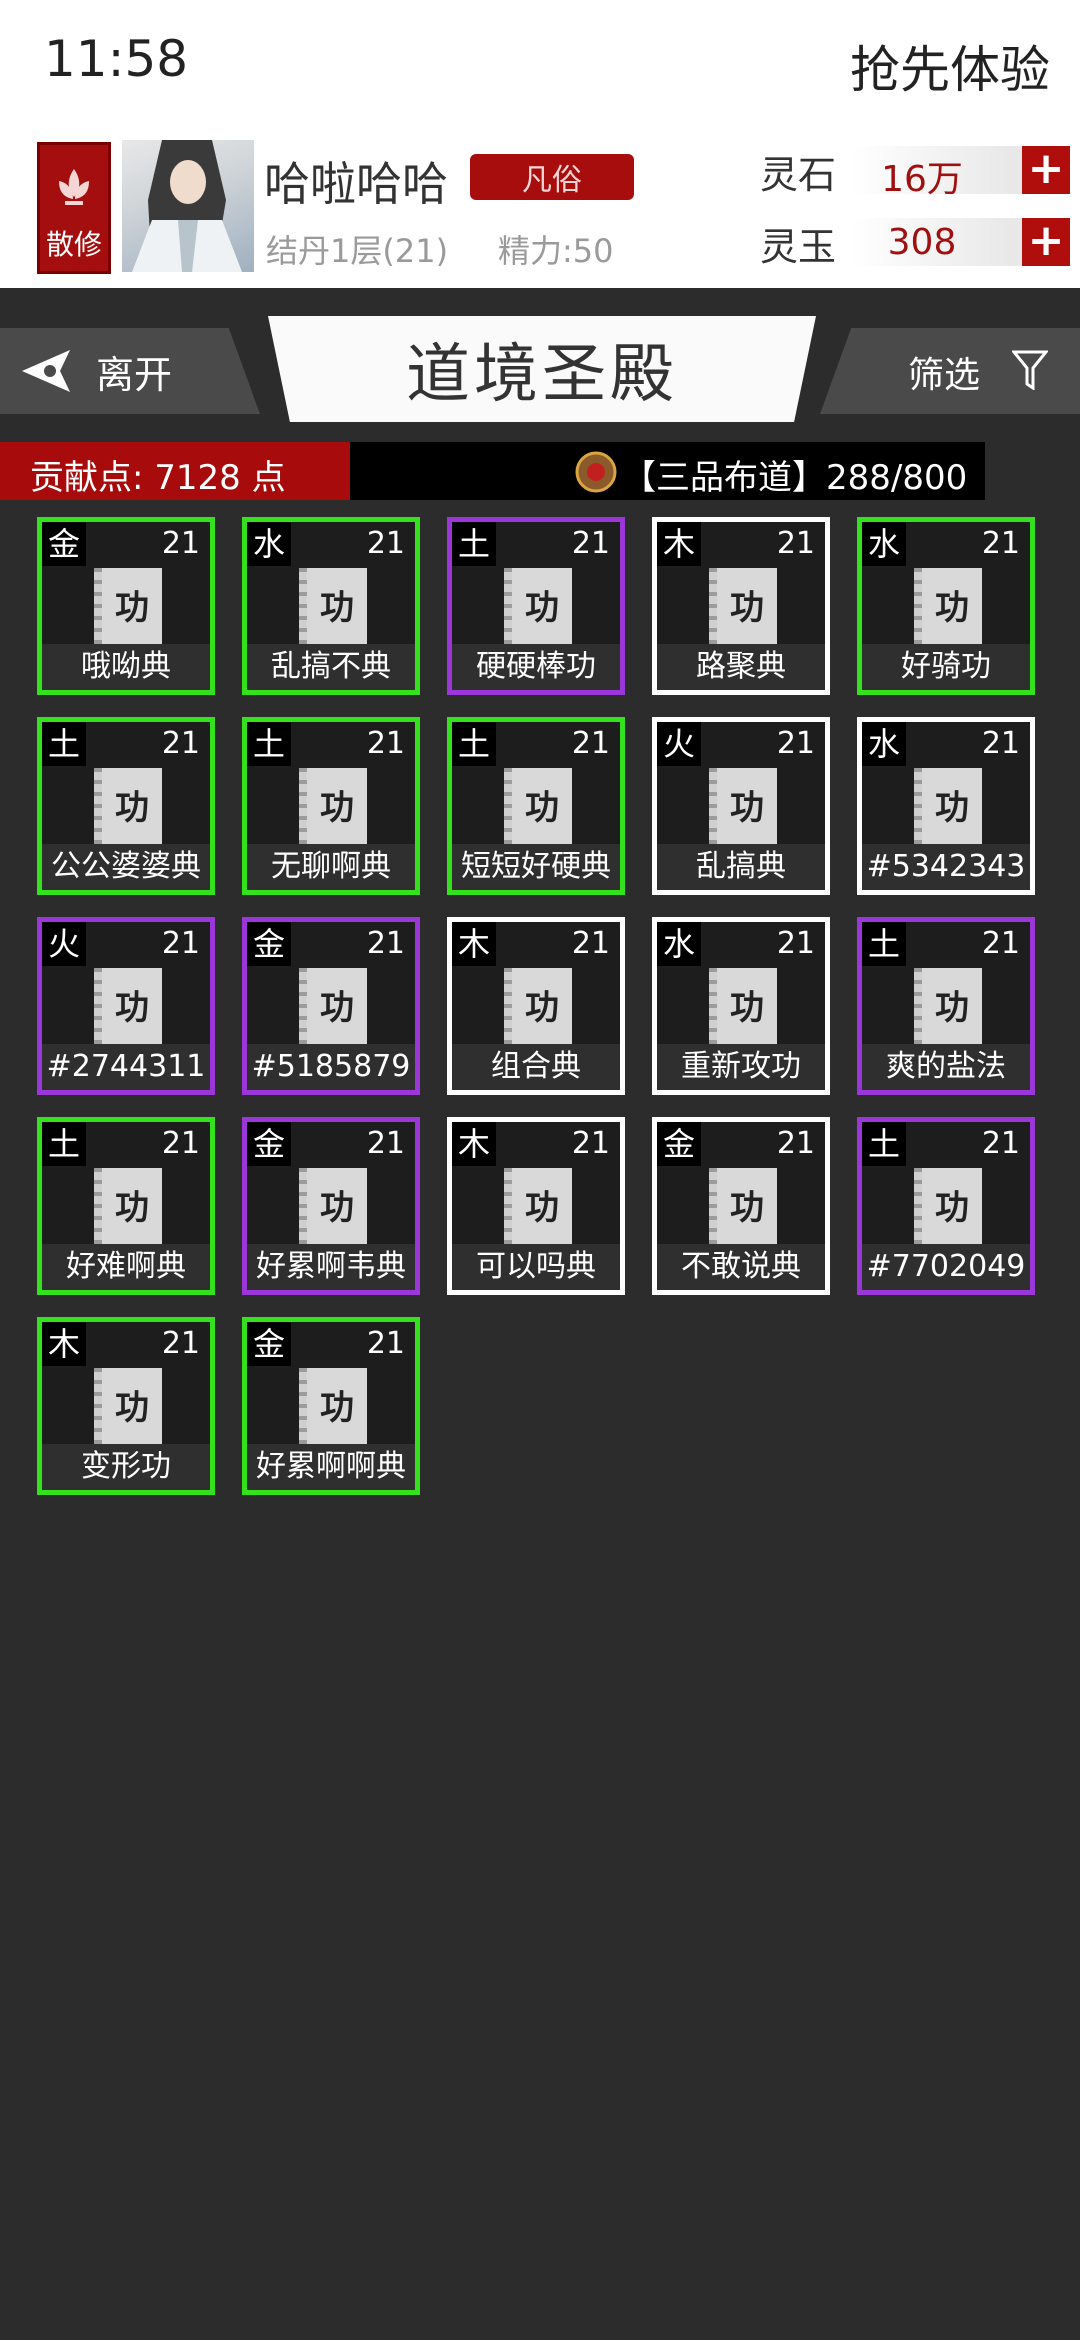 This screenshot has height=2340, width=1080. Describe the element at coordinates (331, 1267) in the screenshot. I see `technique-name: 好累啊韦典` at that location.